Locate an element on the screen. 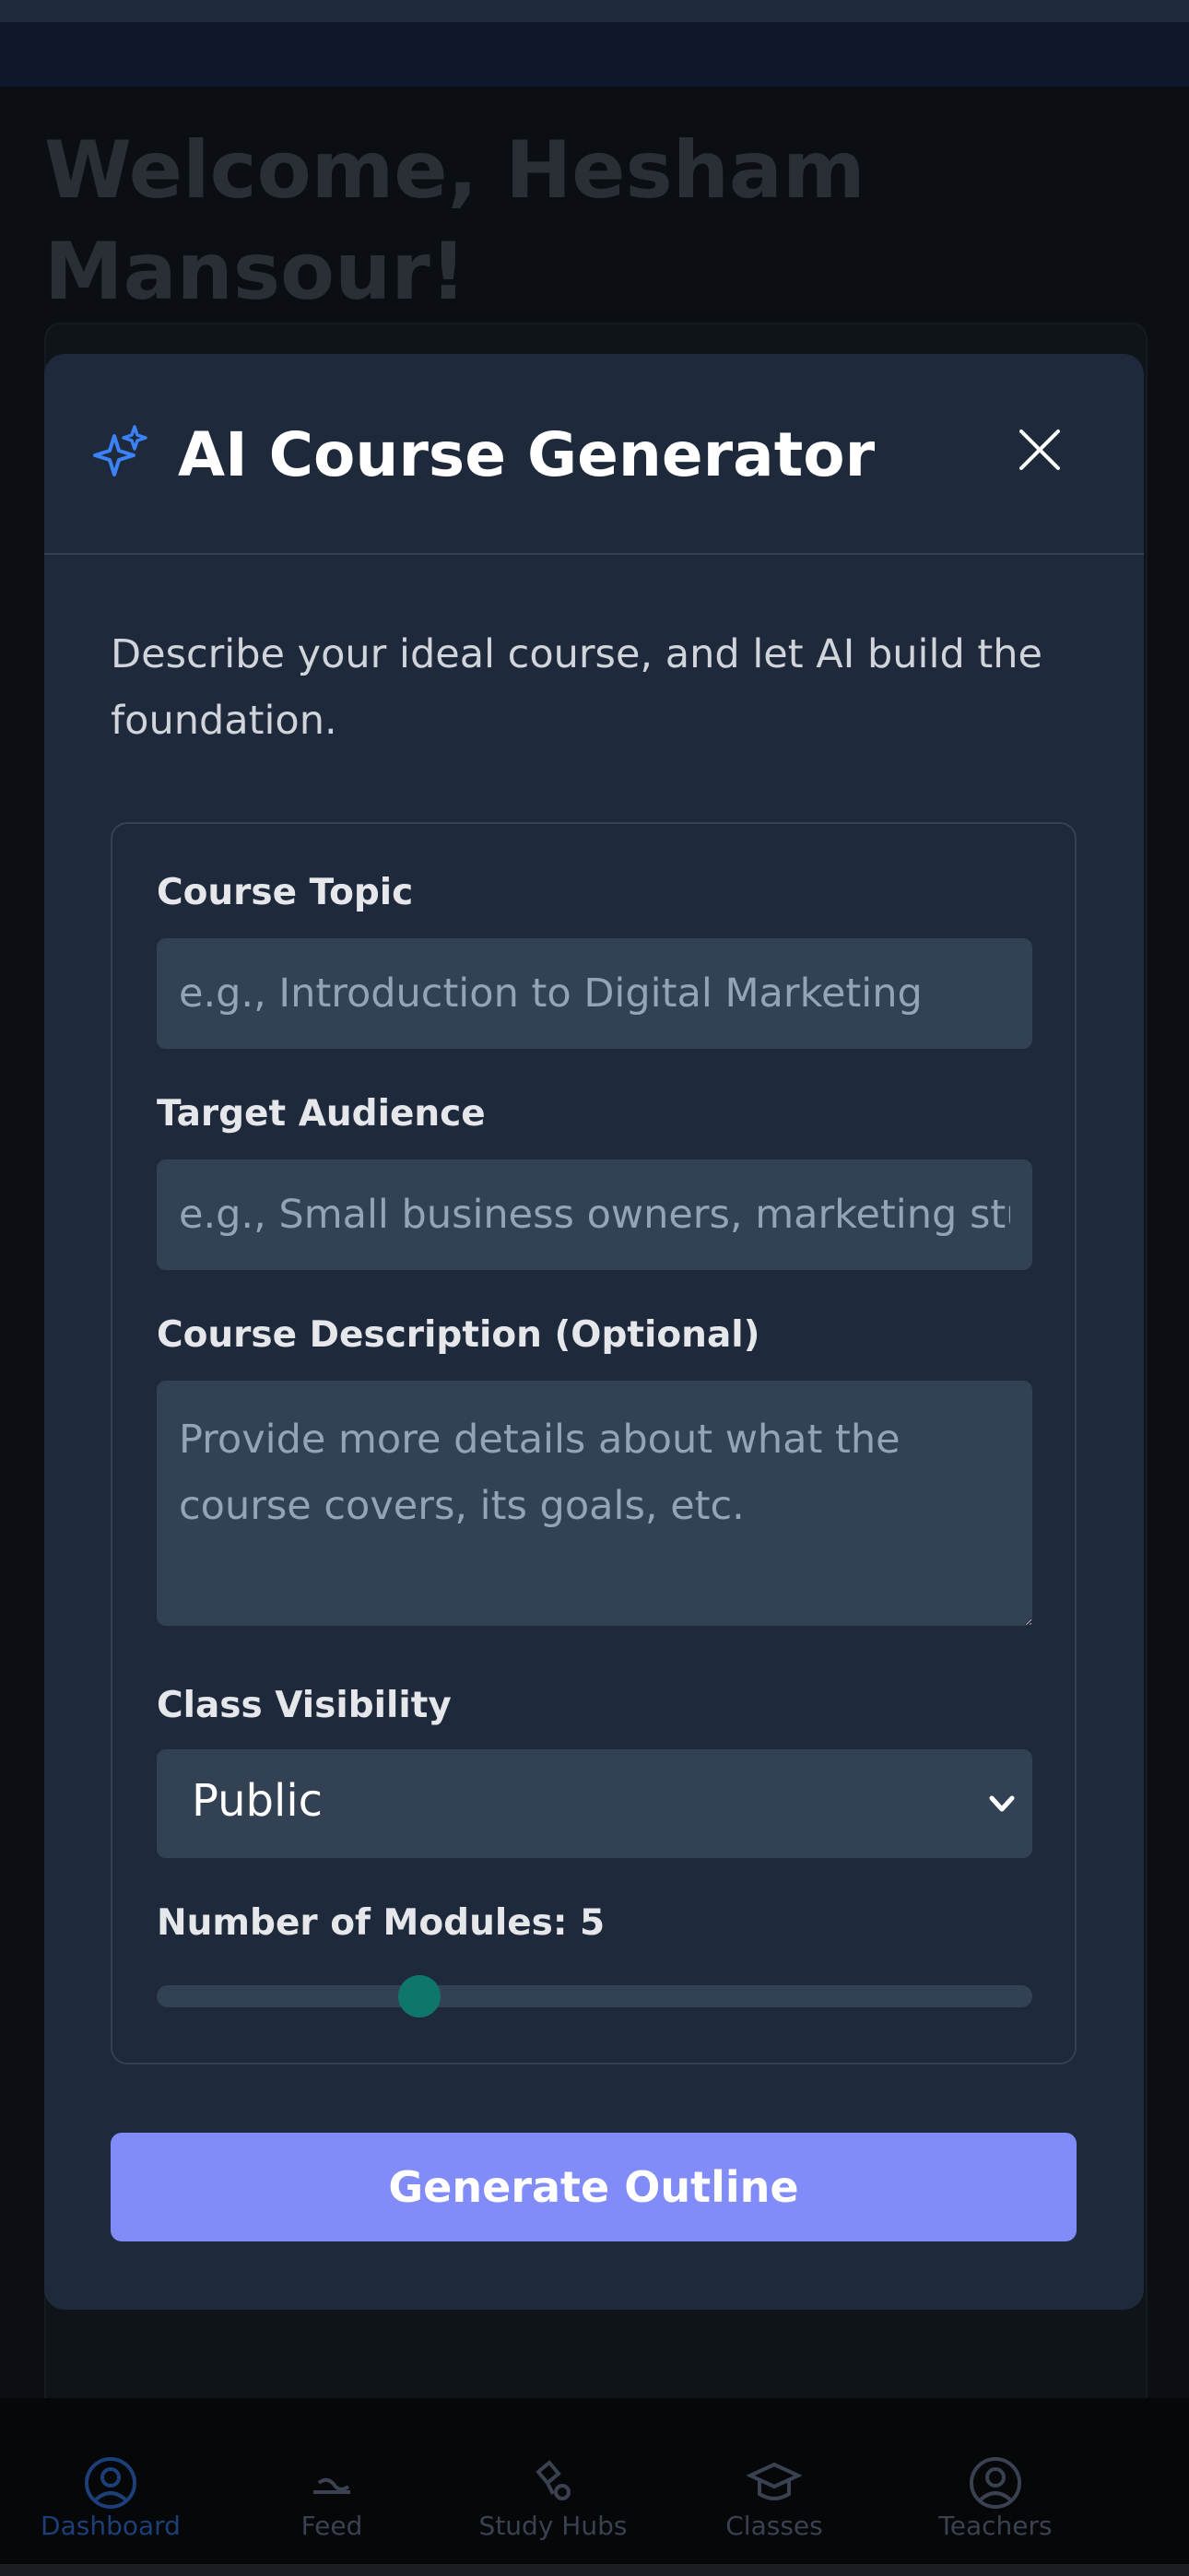 The image size is (1189, 2576). modal-header: AI Course Generator is located at coordinates (594, 454).